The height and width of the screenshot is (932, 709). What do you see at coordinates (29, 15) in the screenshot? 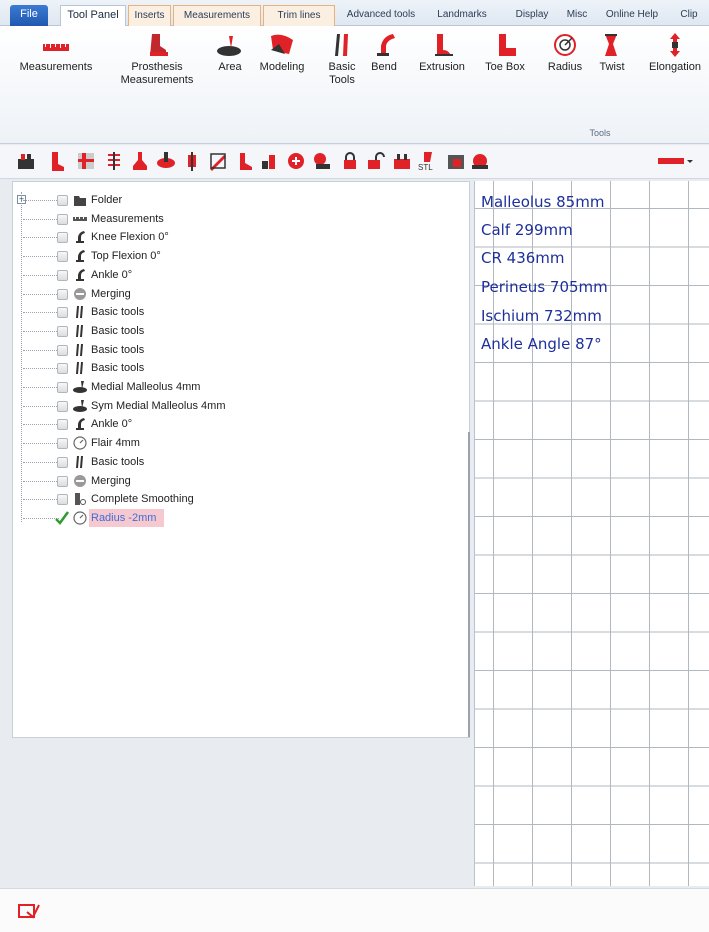
I see `tab-file: File` at bounding box center [29, 15].